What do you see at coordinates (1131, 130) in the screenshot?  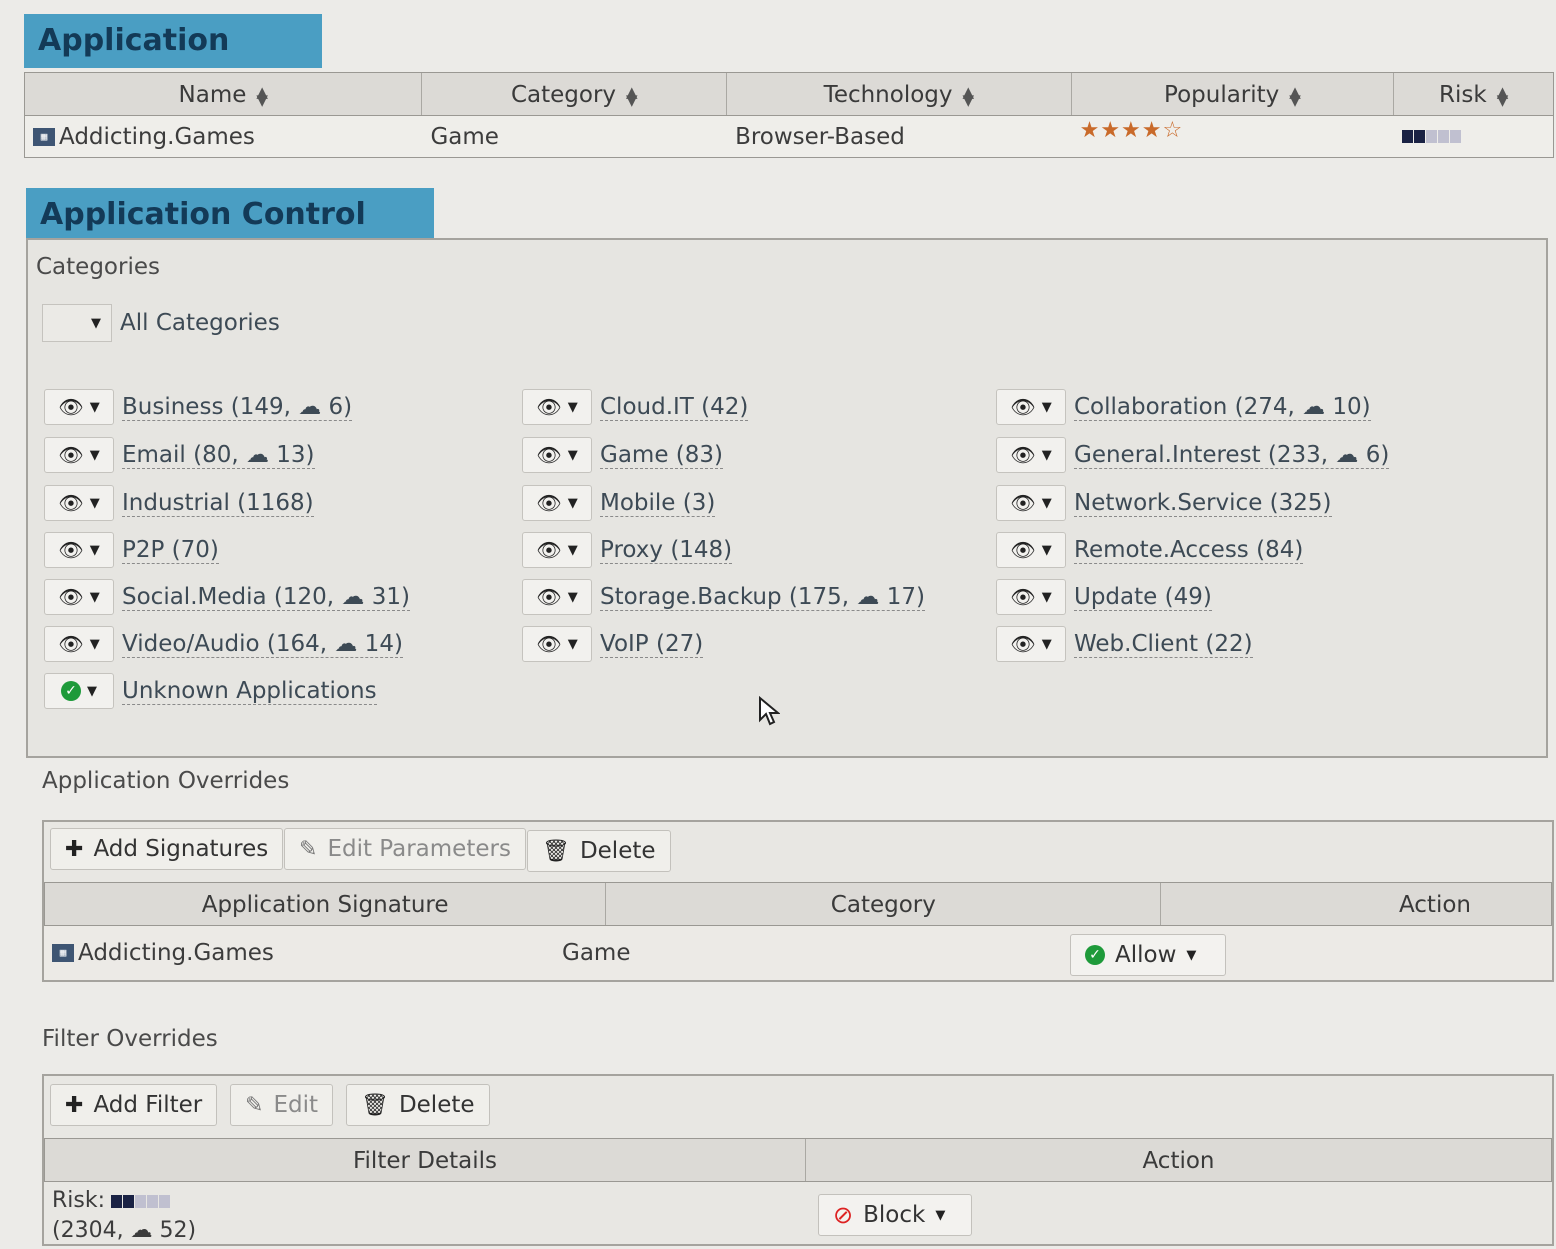 I see `popularity-stars: ★★★★☆` at bounding box center [1131, 130].